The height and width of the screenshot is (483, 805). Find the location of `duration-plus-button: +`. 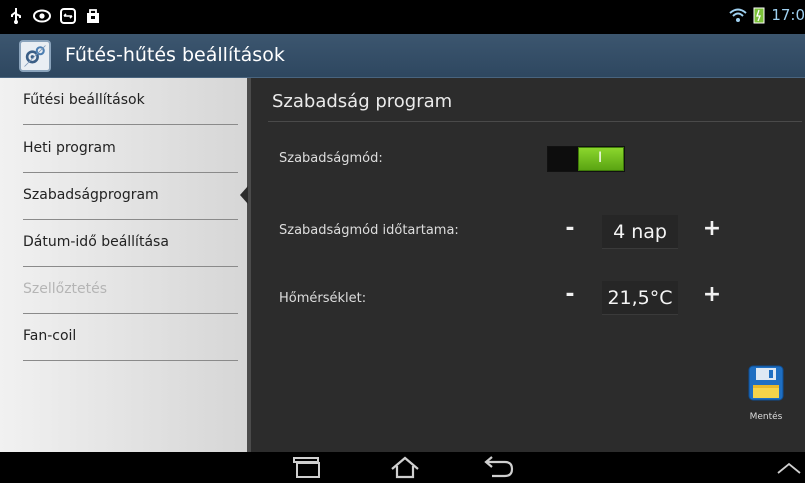

duration-plus-button: + is located at coordinates (712, 228).